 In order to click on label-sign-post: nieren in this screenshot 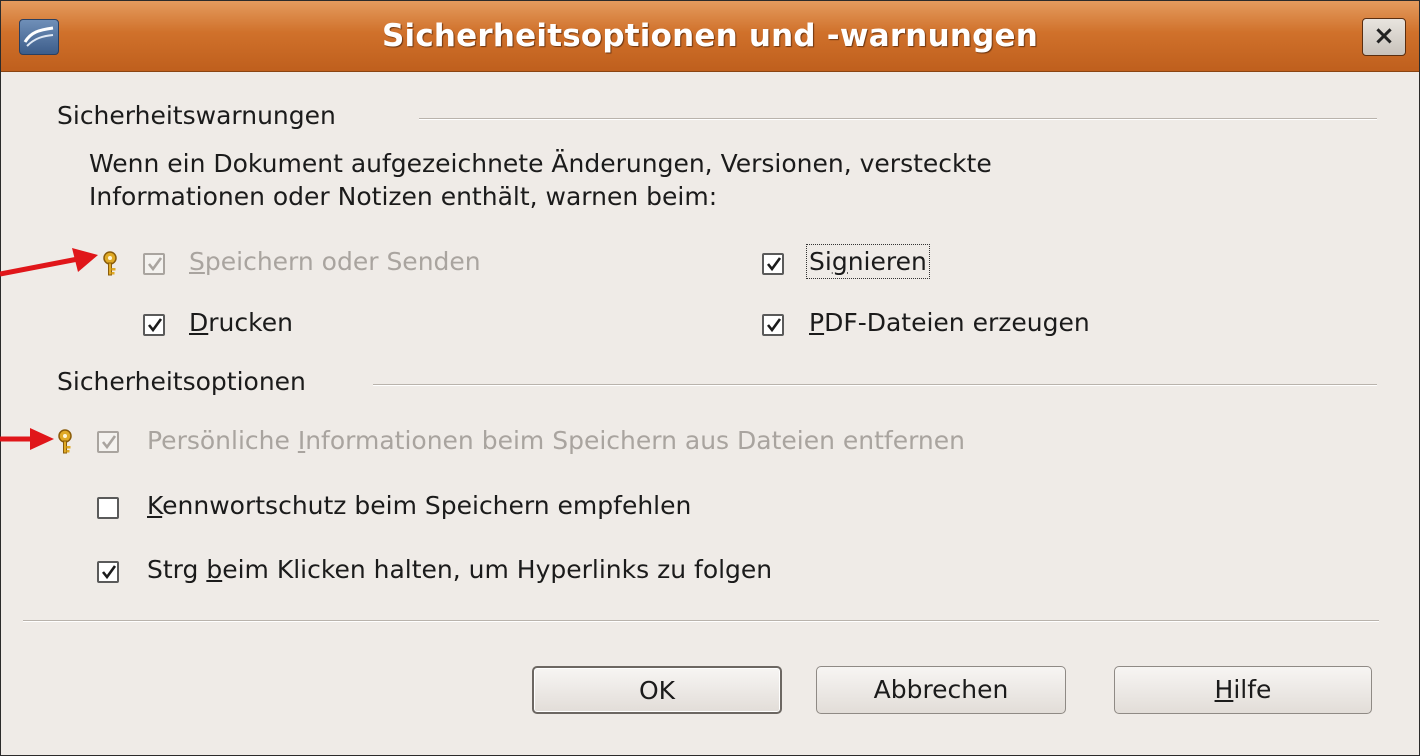, I will do `click(887, 261)`.